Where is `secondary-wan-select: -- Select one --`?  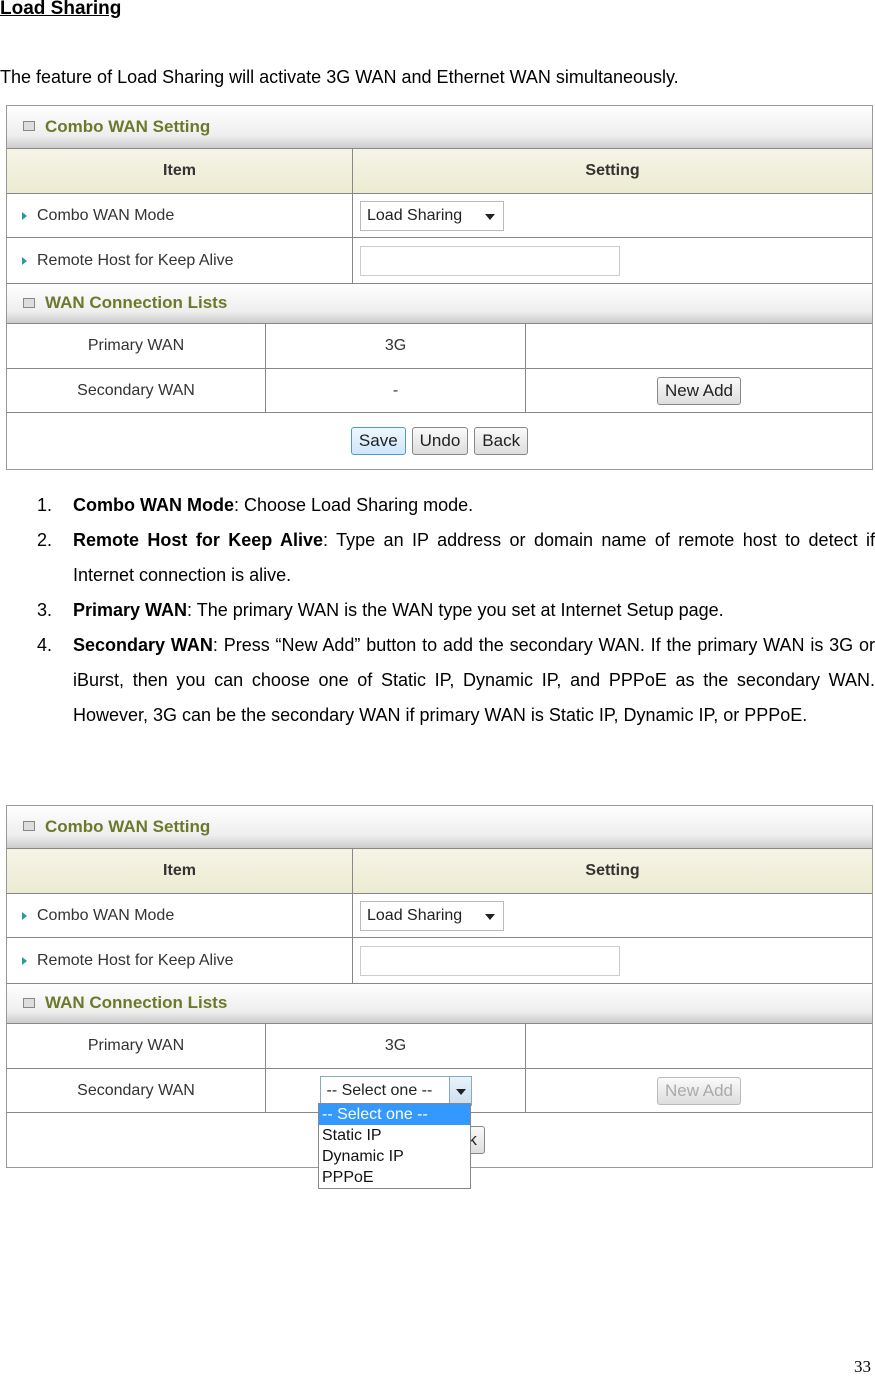 secondary-wan-select: -- Select one -- is located at coordinates (395, 1090).